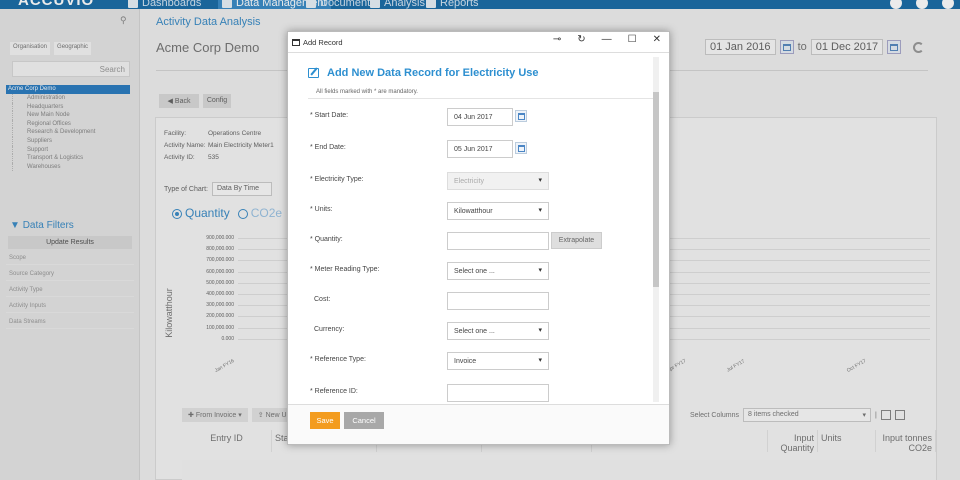 The height and width of the screenshot is (480, 960). Describe the element at coordinates (329, 329) in the screenshot. I see `currency-label: Currency:` at that location.